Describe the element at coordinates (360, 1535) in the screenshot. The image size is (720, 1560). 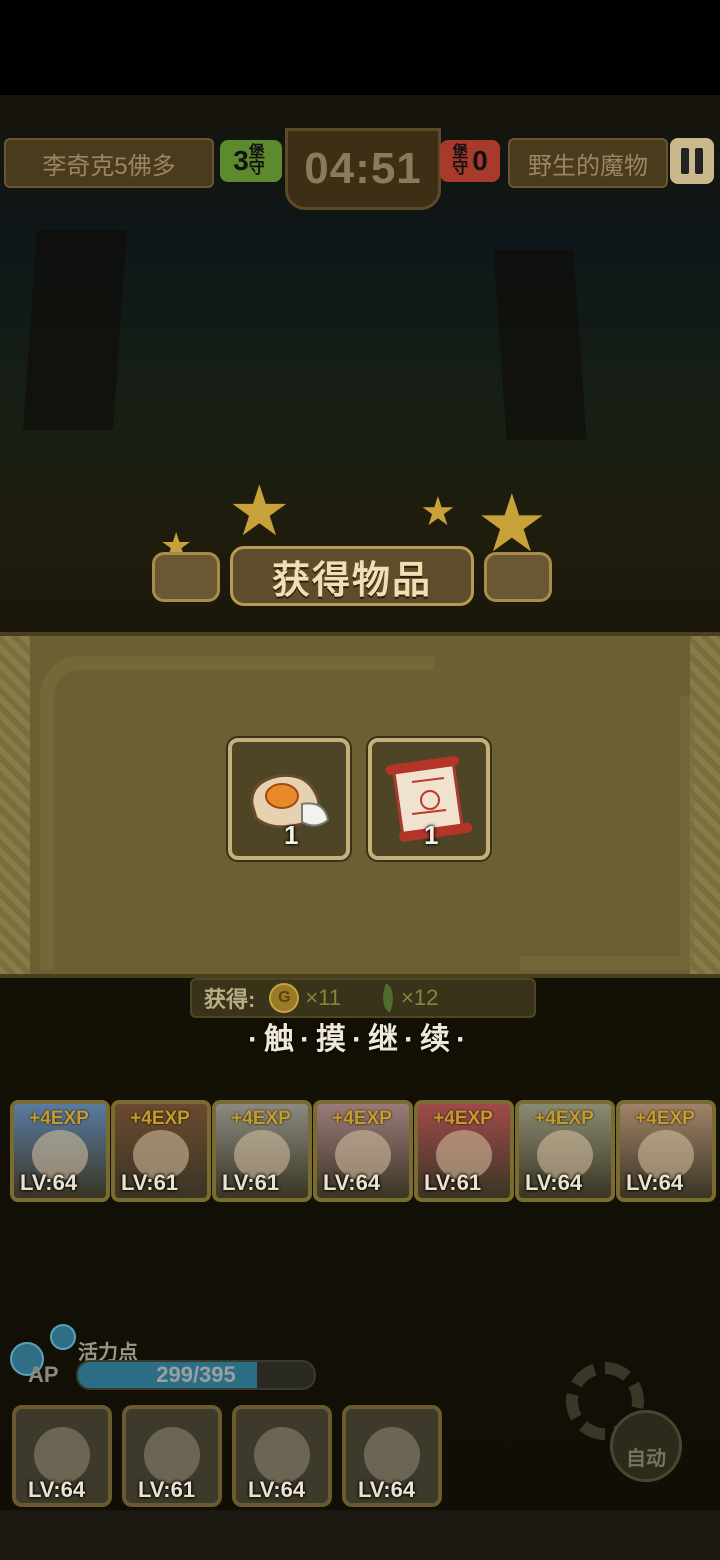
I see `floor-strip` at that location.